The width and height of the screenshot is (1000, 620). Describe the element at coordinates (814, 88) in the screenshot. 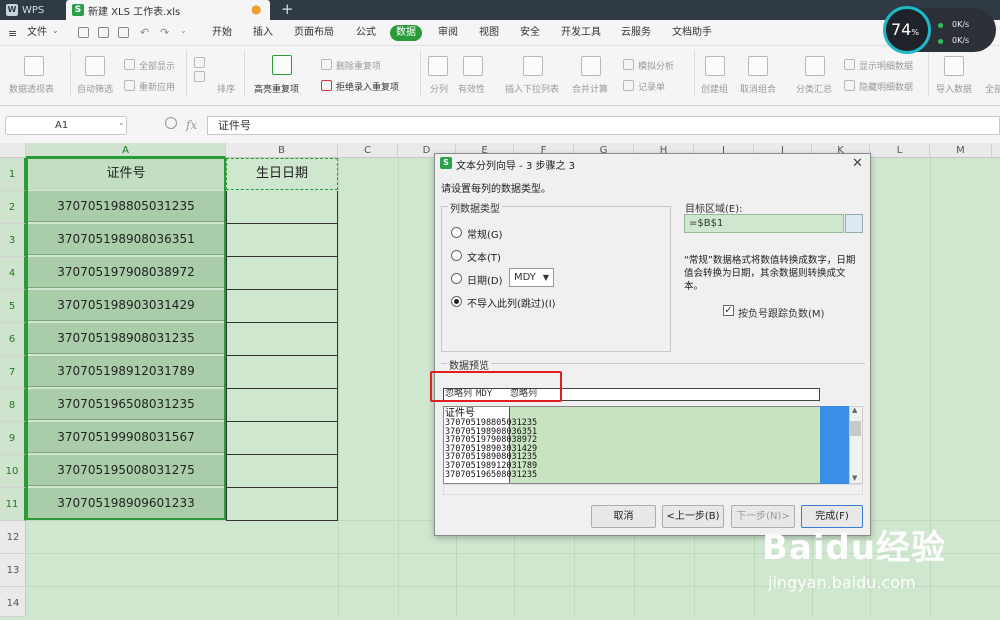

I see `subtotal-button: 分类汇总` at that location.